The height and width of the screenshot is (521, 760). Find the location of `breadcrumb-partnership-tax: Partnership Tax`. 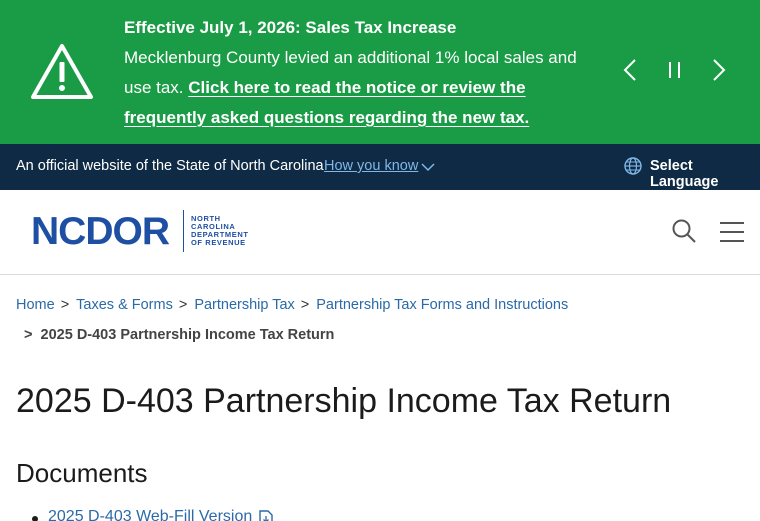

breadcrumb-partnership-tax: Partnership Tax is located at coordinates (244, 305).